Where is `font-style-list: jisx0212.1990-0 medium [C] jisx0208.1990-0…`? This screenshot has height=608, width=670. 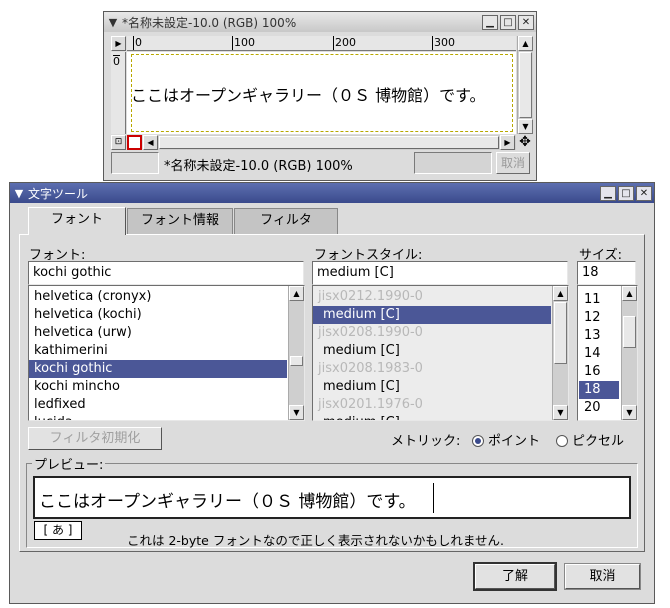 font-style-list: jisx0212.1990-0 medium [C] jisx0208.1990-0… is located at coordinates (440, 353).